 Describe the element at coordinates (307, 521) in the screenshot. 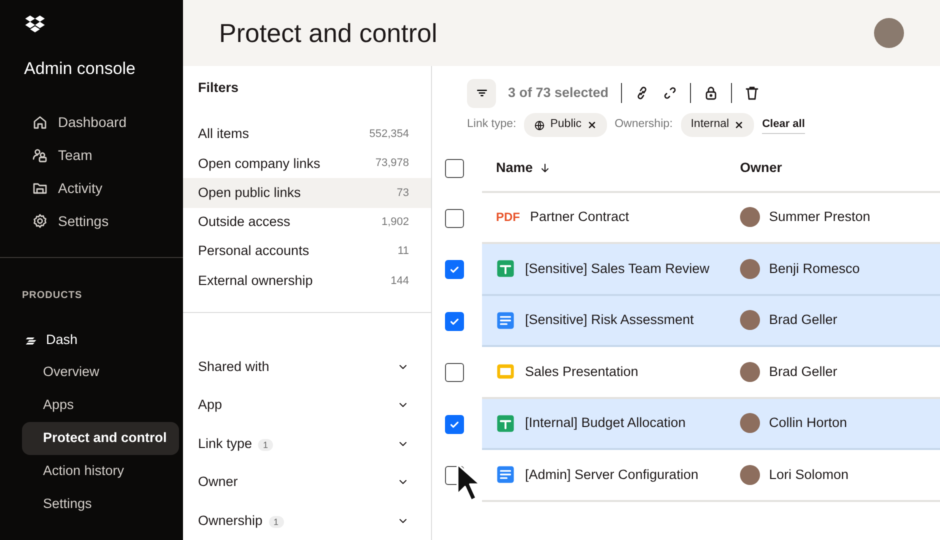

I see `filter-dropdown: Ownership 1` at that location.